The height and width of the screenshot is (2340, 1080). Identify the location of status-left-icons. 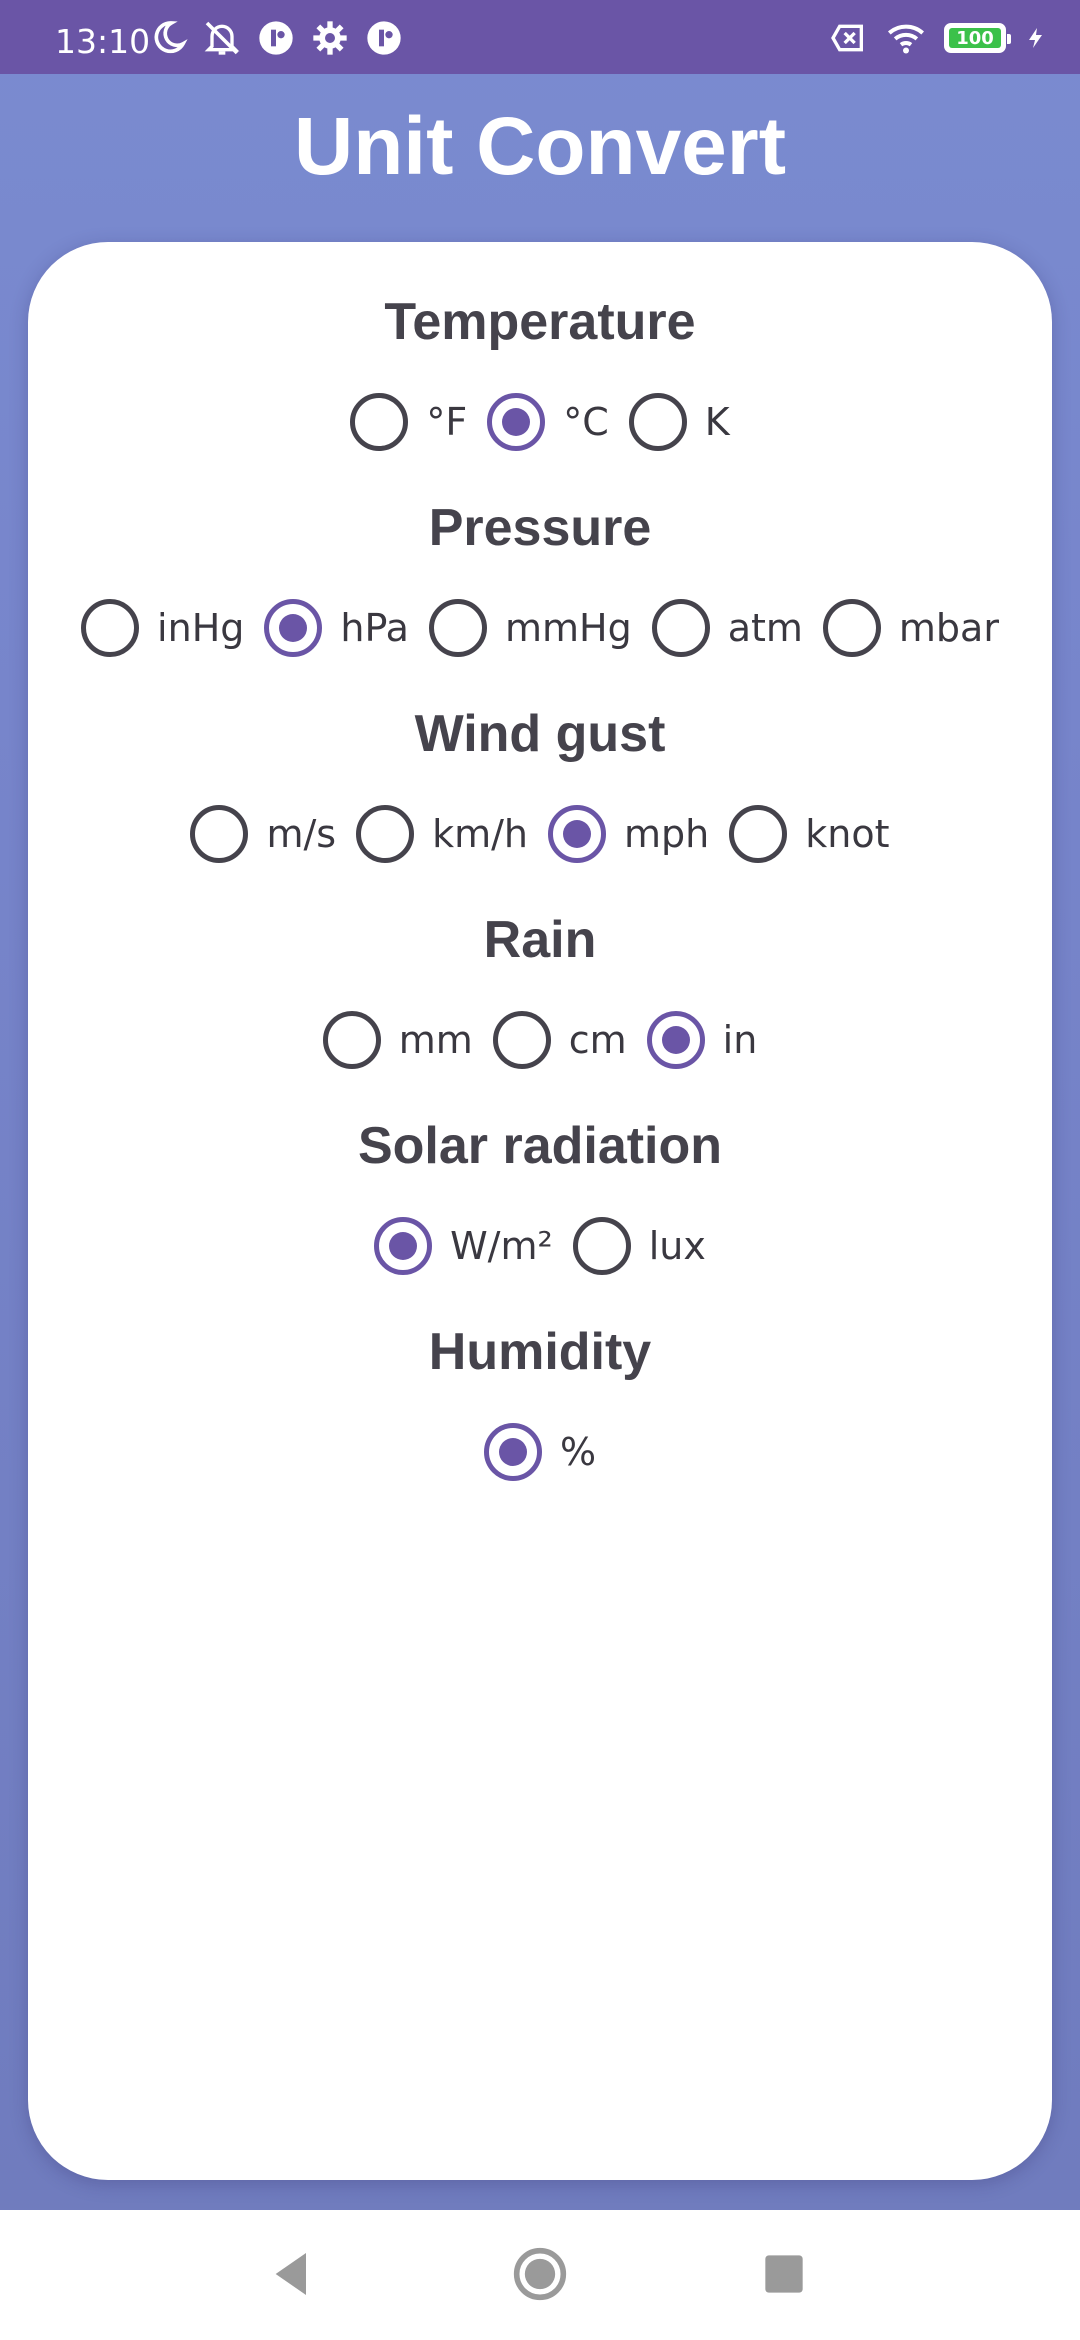
(276, 38).